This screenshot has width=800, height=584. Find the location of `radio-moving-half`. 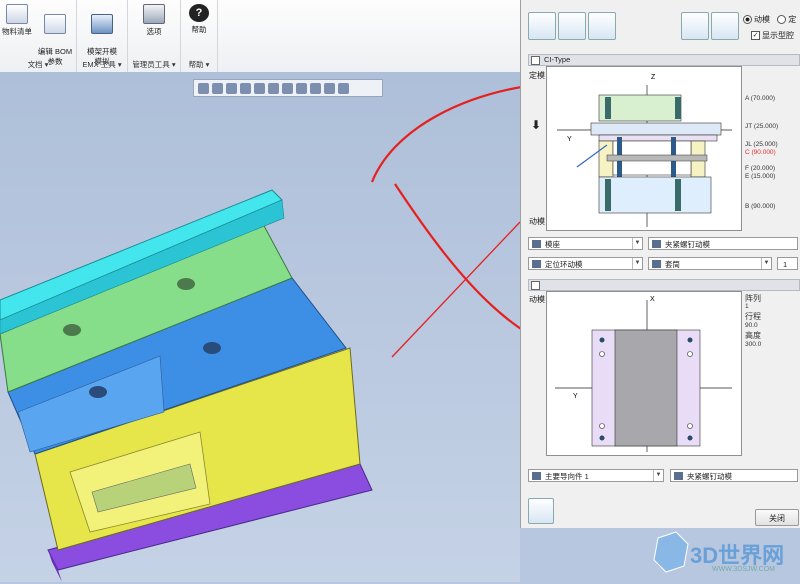

radio-moving-half is located at coordinates (747, 20).